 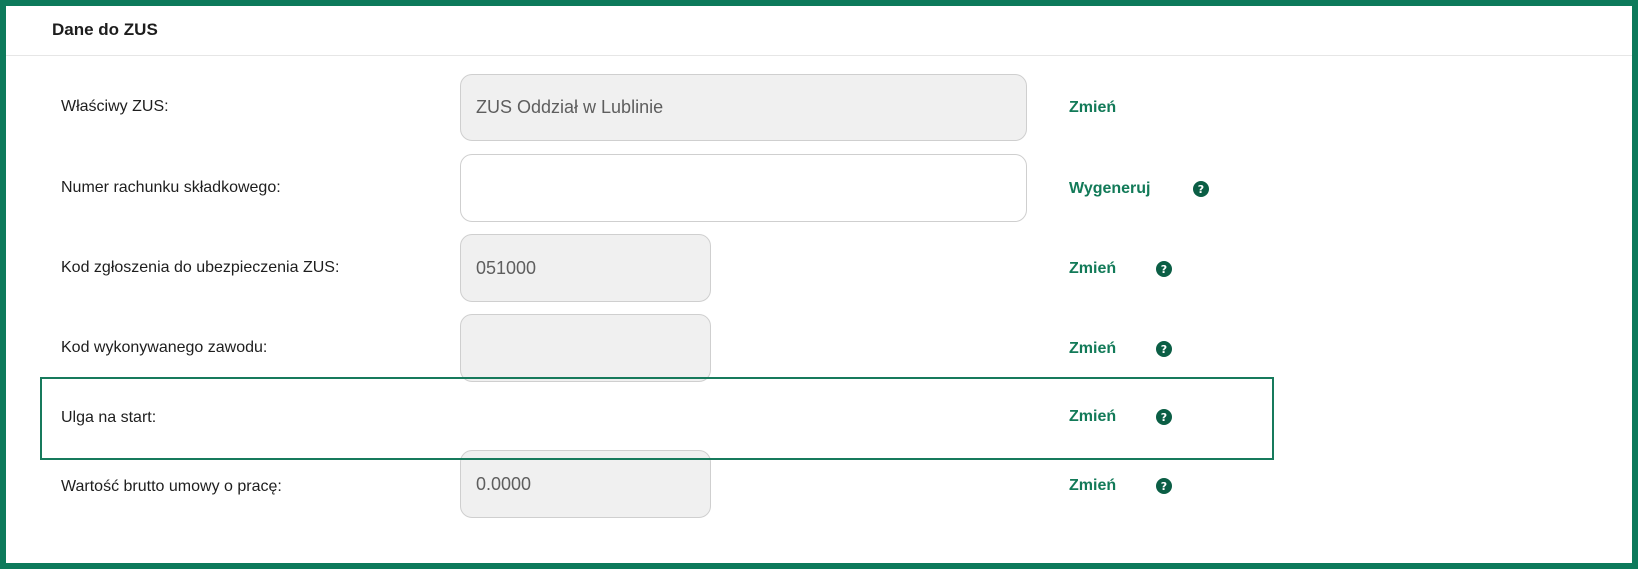 I want to click on contribution-account-label: Numer rachunku składkowego:, so click(x=171, y=187).